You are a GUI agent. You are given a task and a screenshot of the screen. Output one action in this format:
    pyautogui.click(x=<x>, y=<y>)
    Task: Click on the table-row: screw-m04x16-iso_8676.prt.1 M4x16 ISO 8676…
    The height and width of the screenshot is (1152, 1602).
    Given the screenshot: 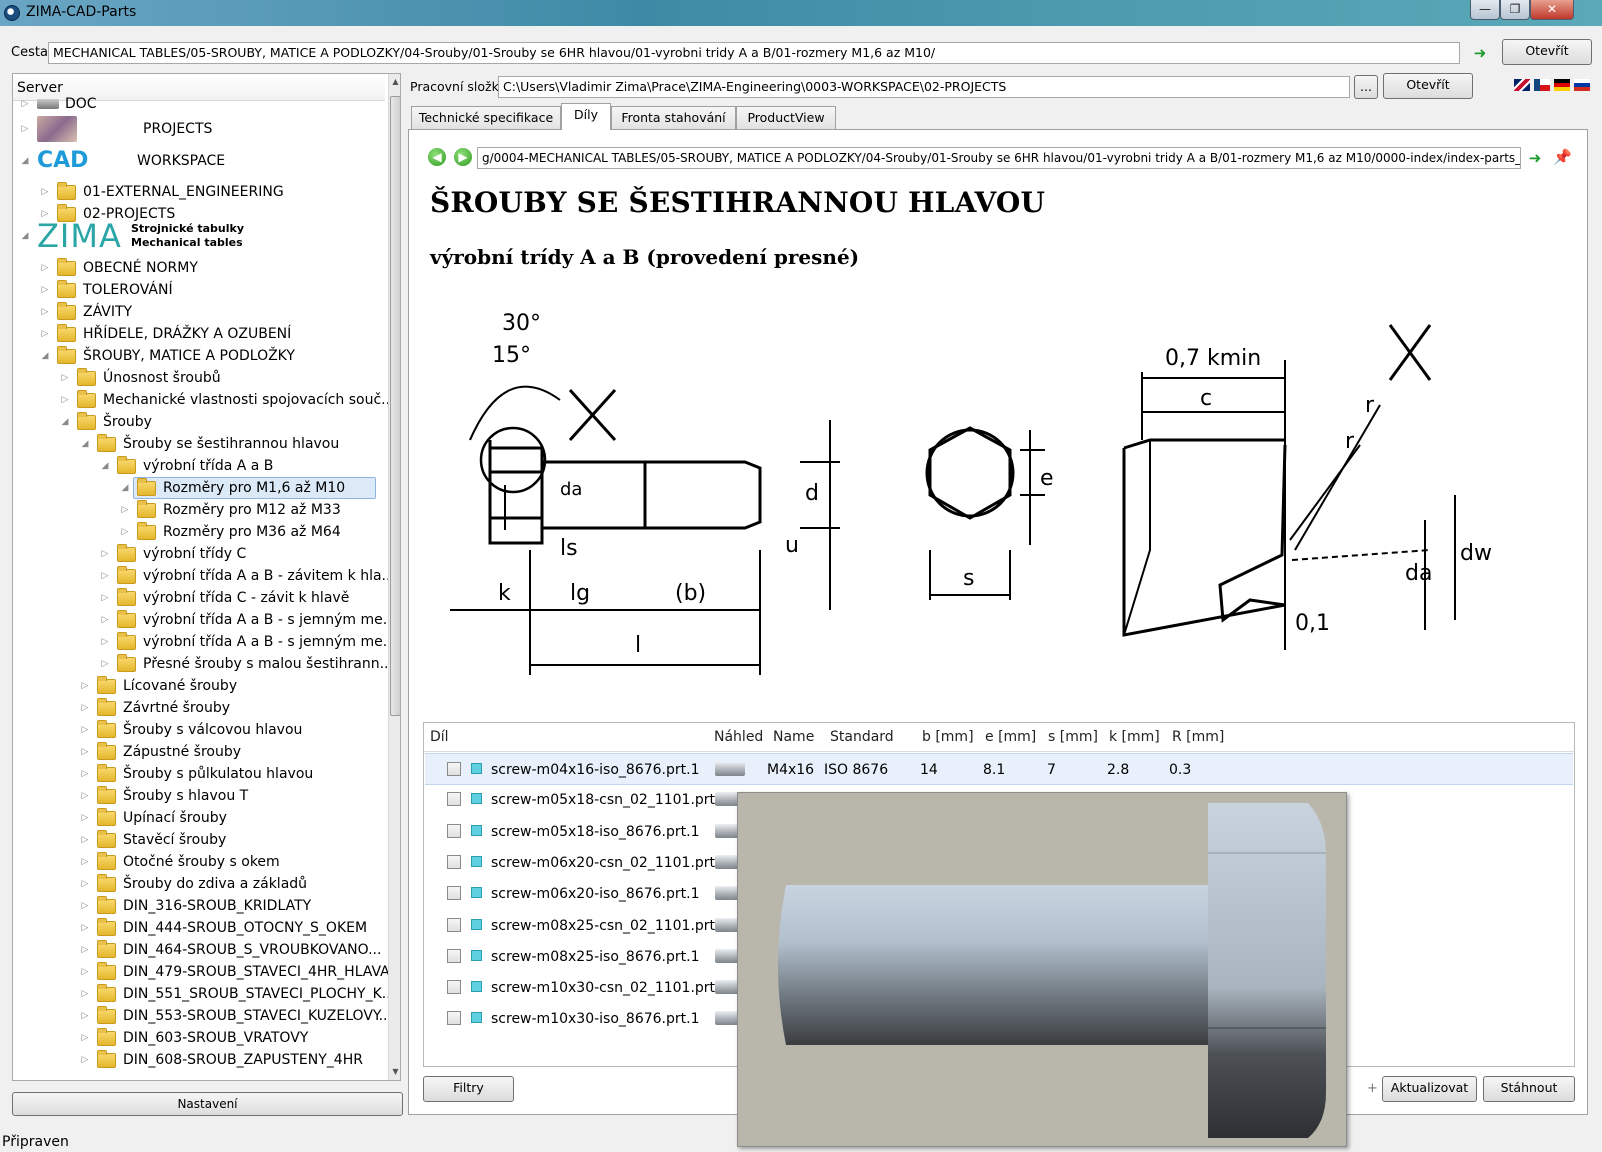 What is the action you would take?
    pyautogui.click(x=999, y=769)
    